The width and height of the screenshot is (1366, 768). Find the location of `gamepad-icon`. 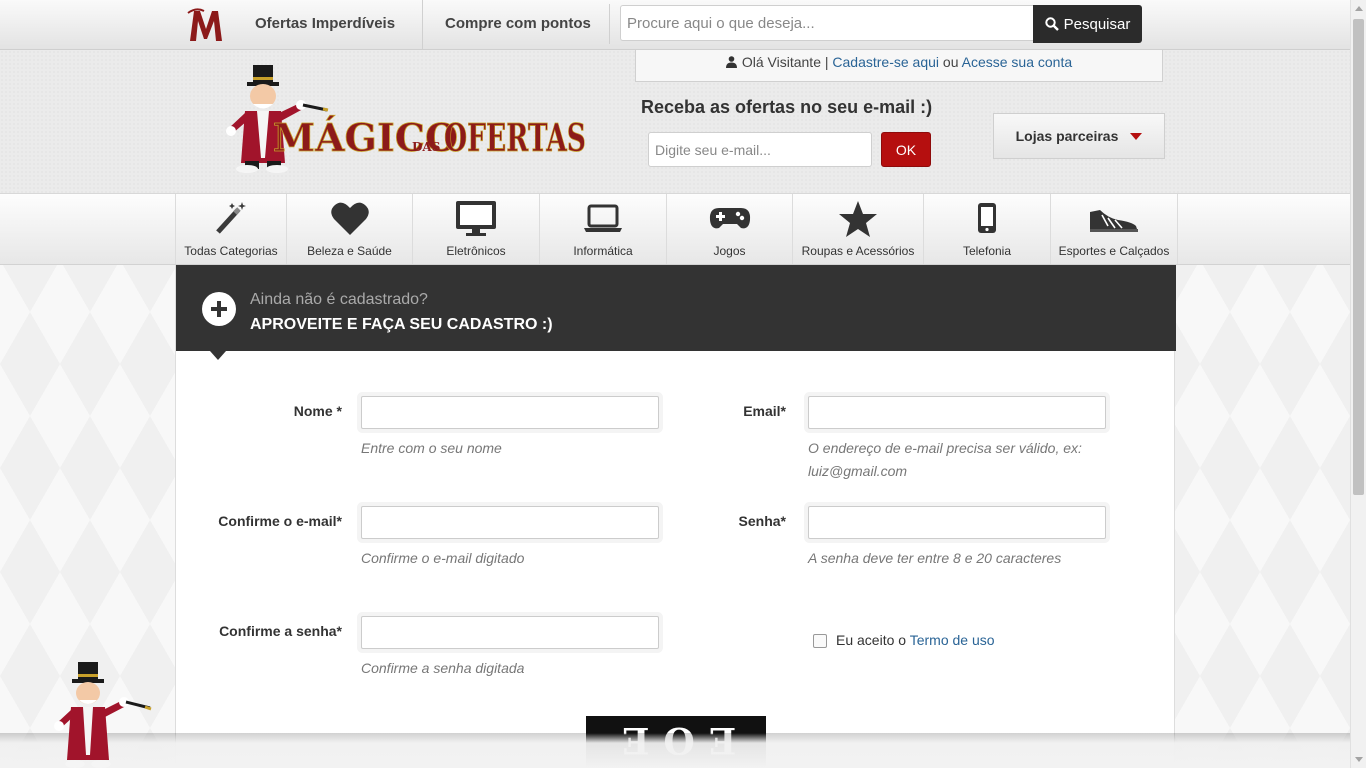

gamepad-icon is located at coordinates (729, 218).